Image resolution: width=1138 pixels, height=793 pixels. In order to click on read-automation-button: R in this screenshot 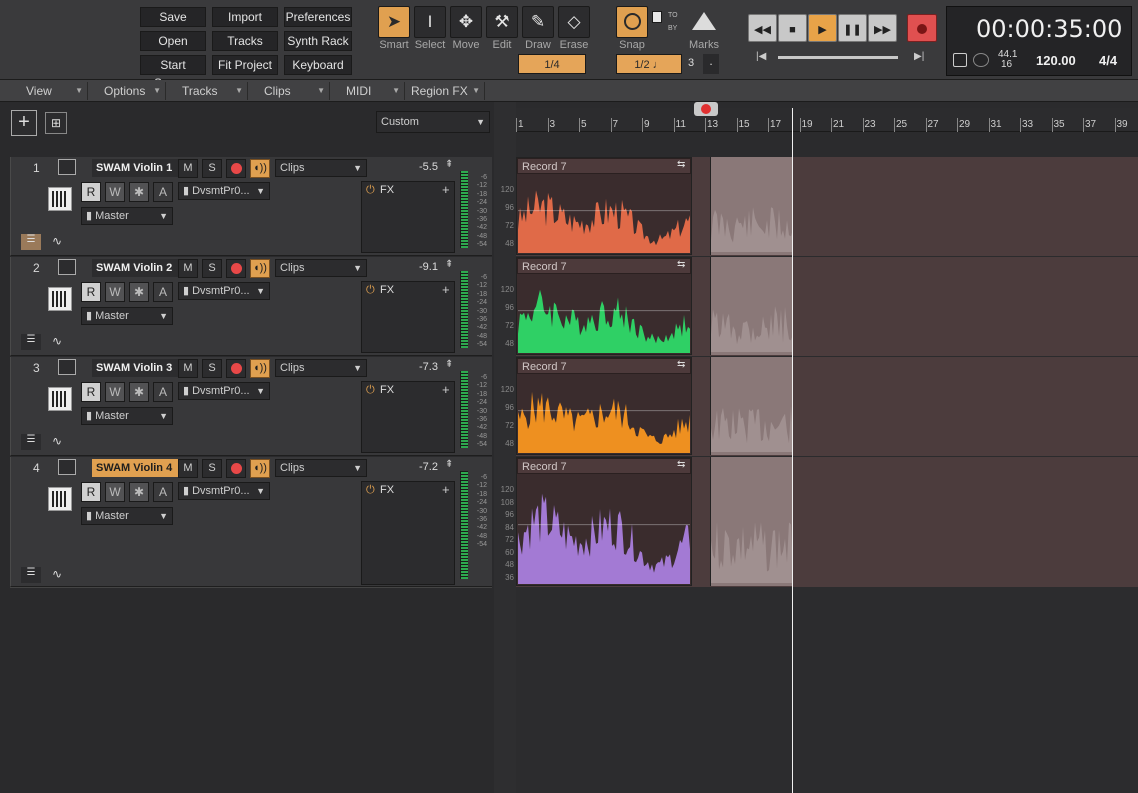, I will do `click(91, 192)`.